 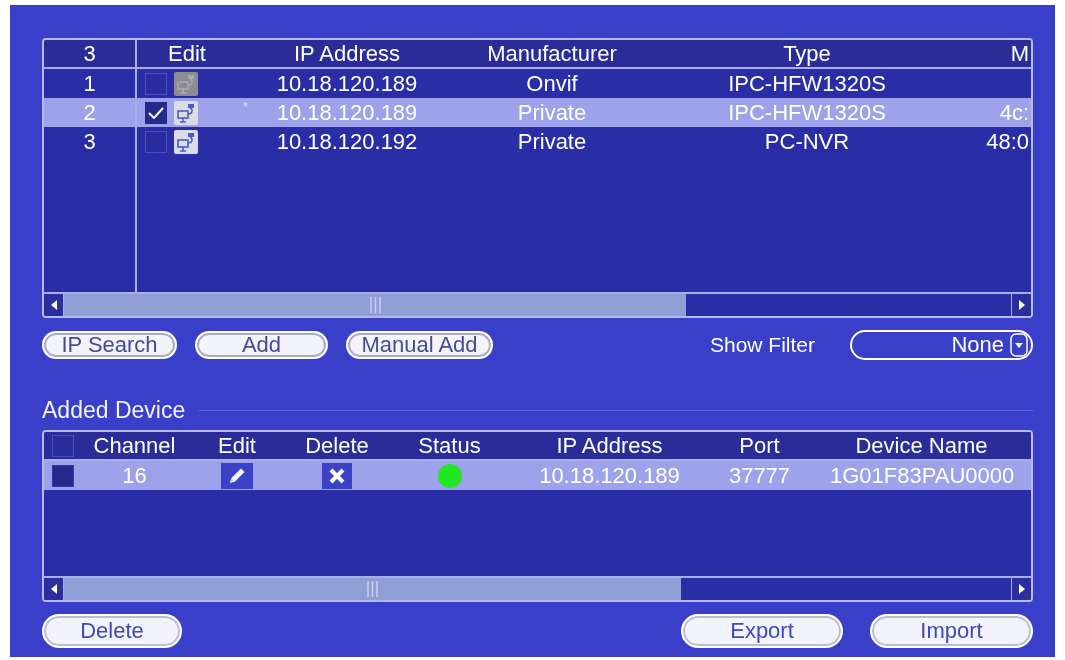 I want to click on action-button: Add, so click(x=261, y=345).